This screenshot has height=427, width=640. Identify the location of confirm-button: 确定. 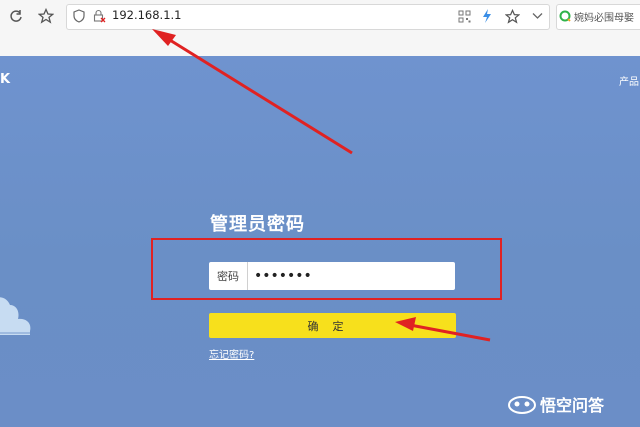
(332, 325).